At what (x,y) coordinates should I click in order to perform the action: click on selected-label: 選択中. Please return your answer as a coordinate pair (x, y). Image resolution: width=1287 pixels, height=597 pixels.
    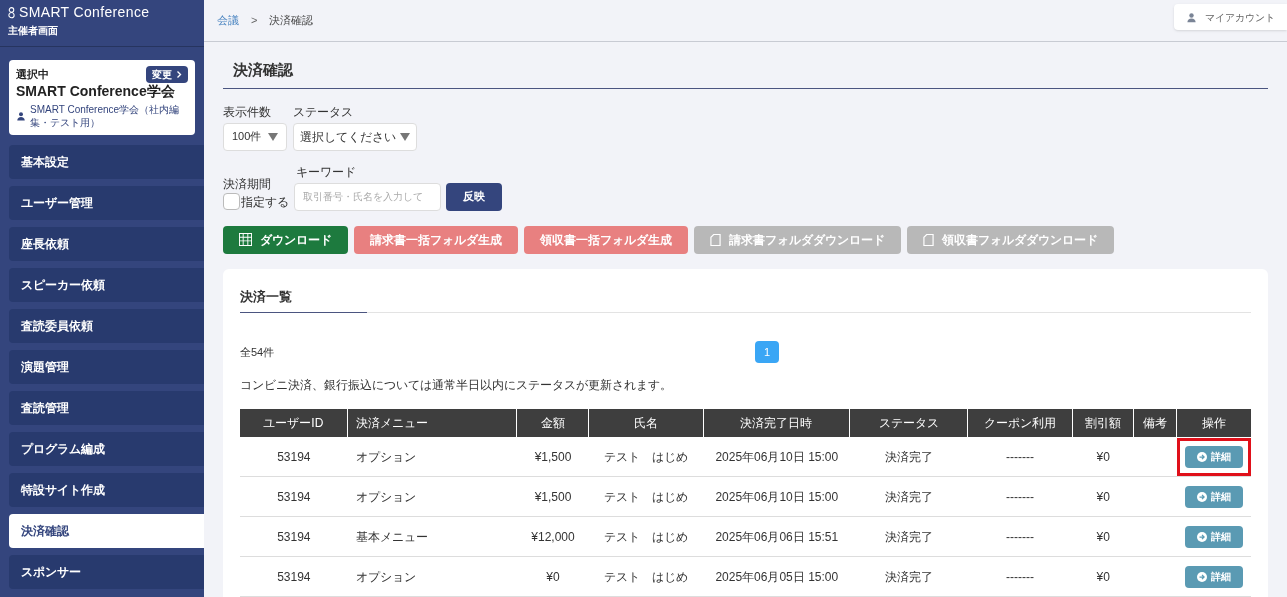
    Looking at the image, I should click on (32, 75).